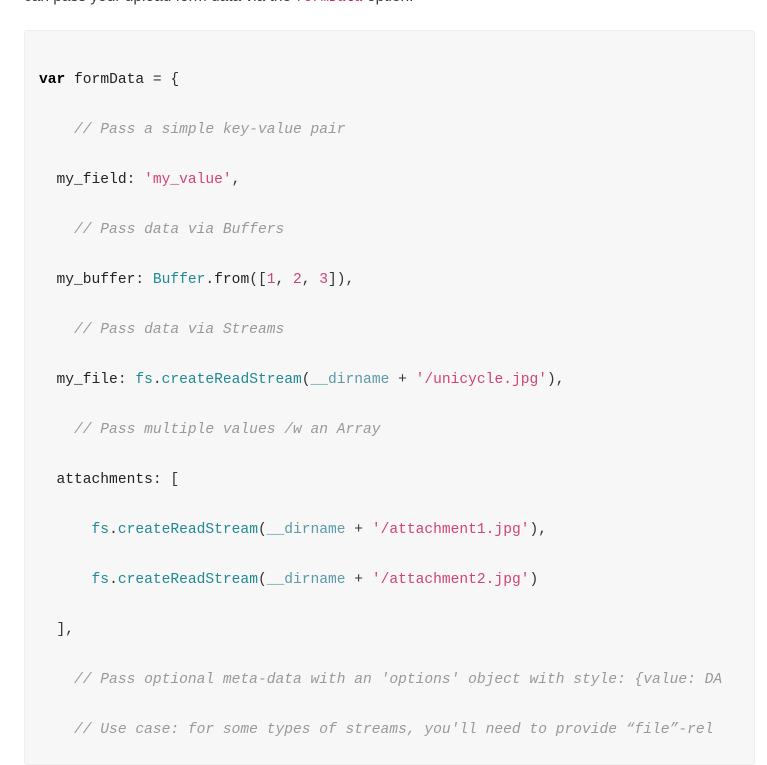  Describe the element at coordinates (450, 530) in the screenshot. I see `token-string-attachment1: '/attachment1.jpg'` at that location.